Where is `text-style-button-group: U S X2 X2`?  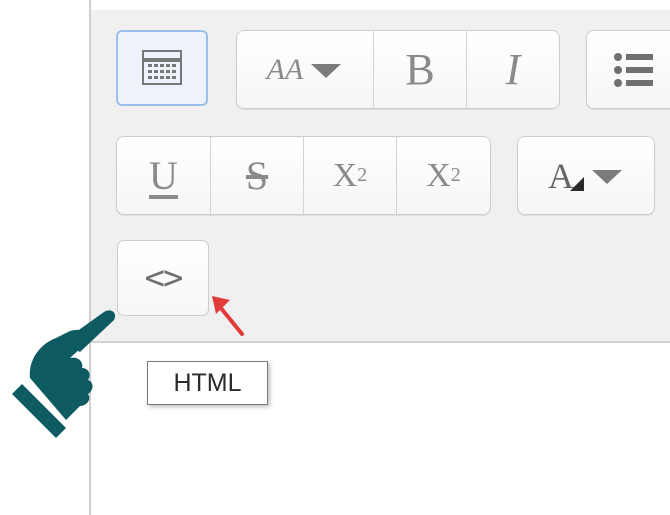 text-style-button-group: U S X2 X2 is located at coordinates (303, 175).